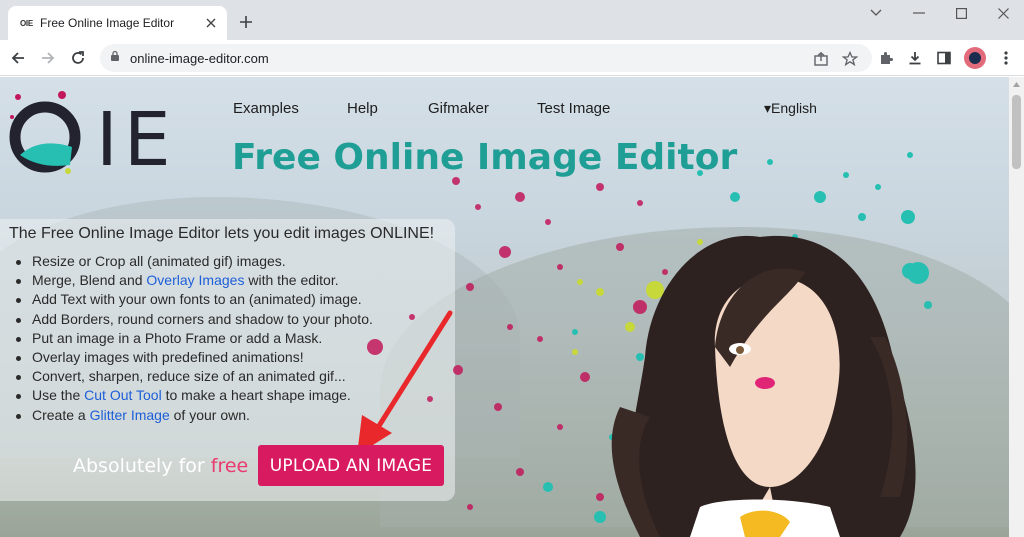  What do you see at coordinates (266, 108) in the screenshot?
I see `nav-examples: Examples` at bounding box center [266, 108].